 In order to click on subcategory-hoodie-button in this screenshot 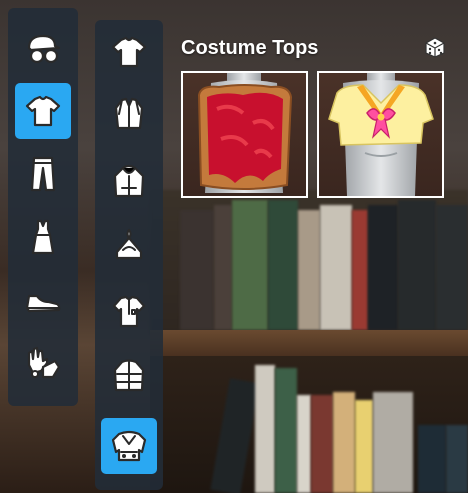, I will do `click(129, 182)`.